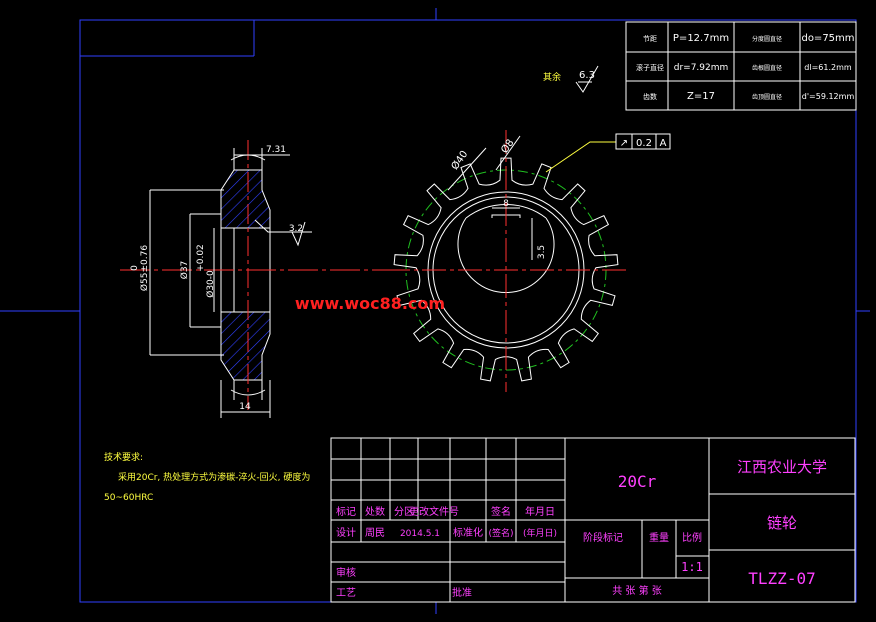 Image resolution: width=876 pixels, height=622 pixels. I want to click on param-teeth-label: 齿数, so click(650, 96).